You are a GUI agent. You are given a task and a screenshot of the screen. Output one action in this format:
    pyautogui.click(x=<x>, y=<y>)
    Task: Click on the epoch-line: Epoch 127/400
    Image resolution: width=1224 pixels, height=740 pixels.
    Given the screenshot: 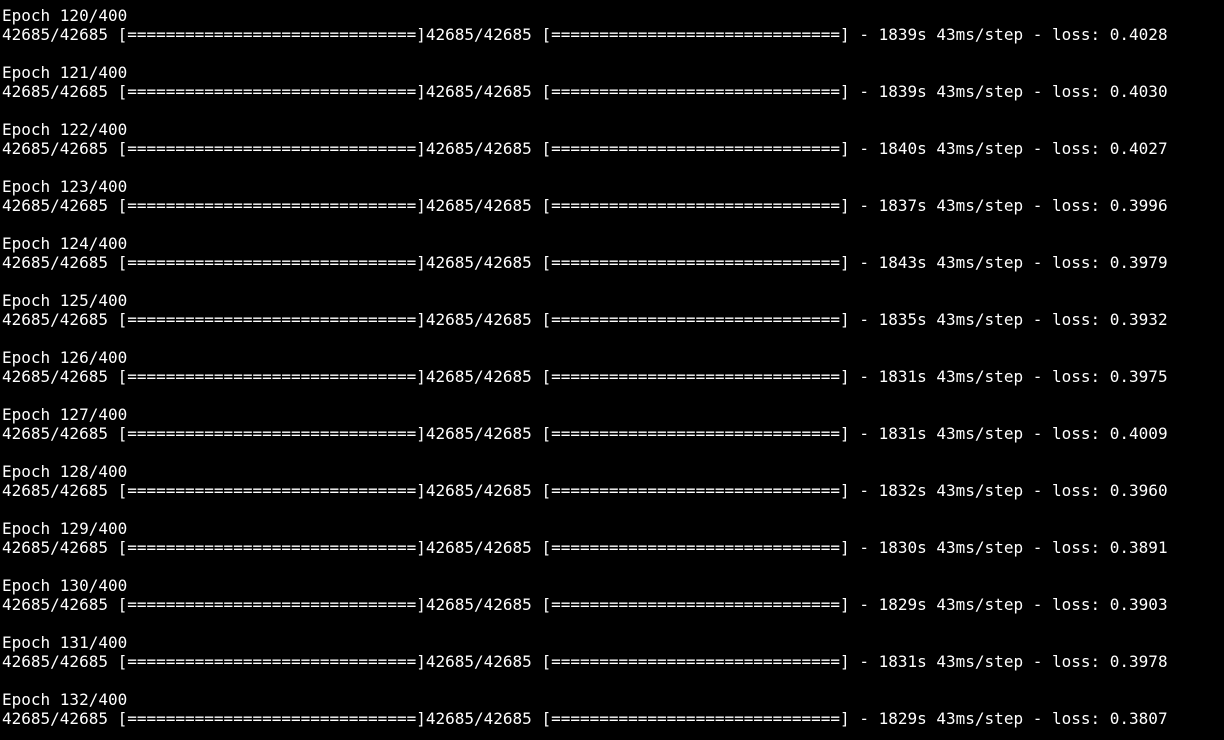 What is the action you would take?
    pyautogui.click(x=65, y=414)
    